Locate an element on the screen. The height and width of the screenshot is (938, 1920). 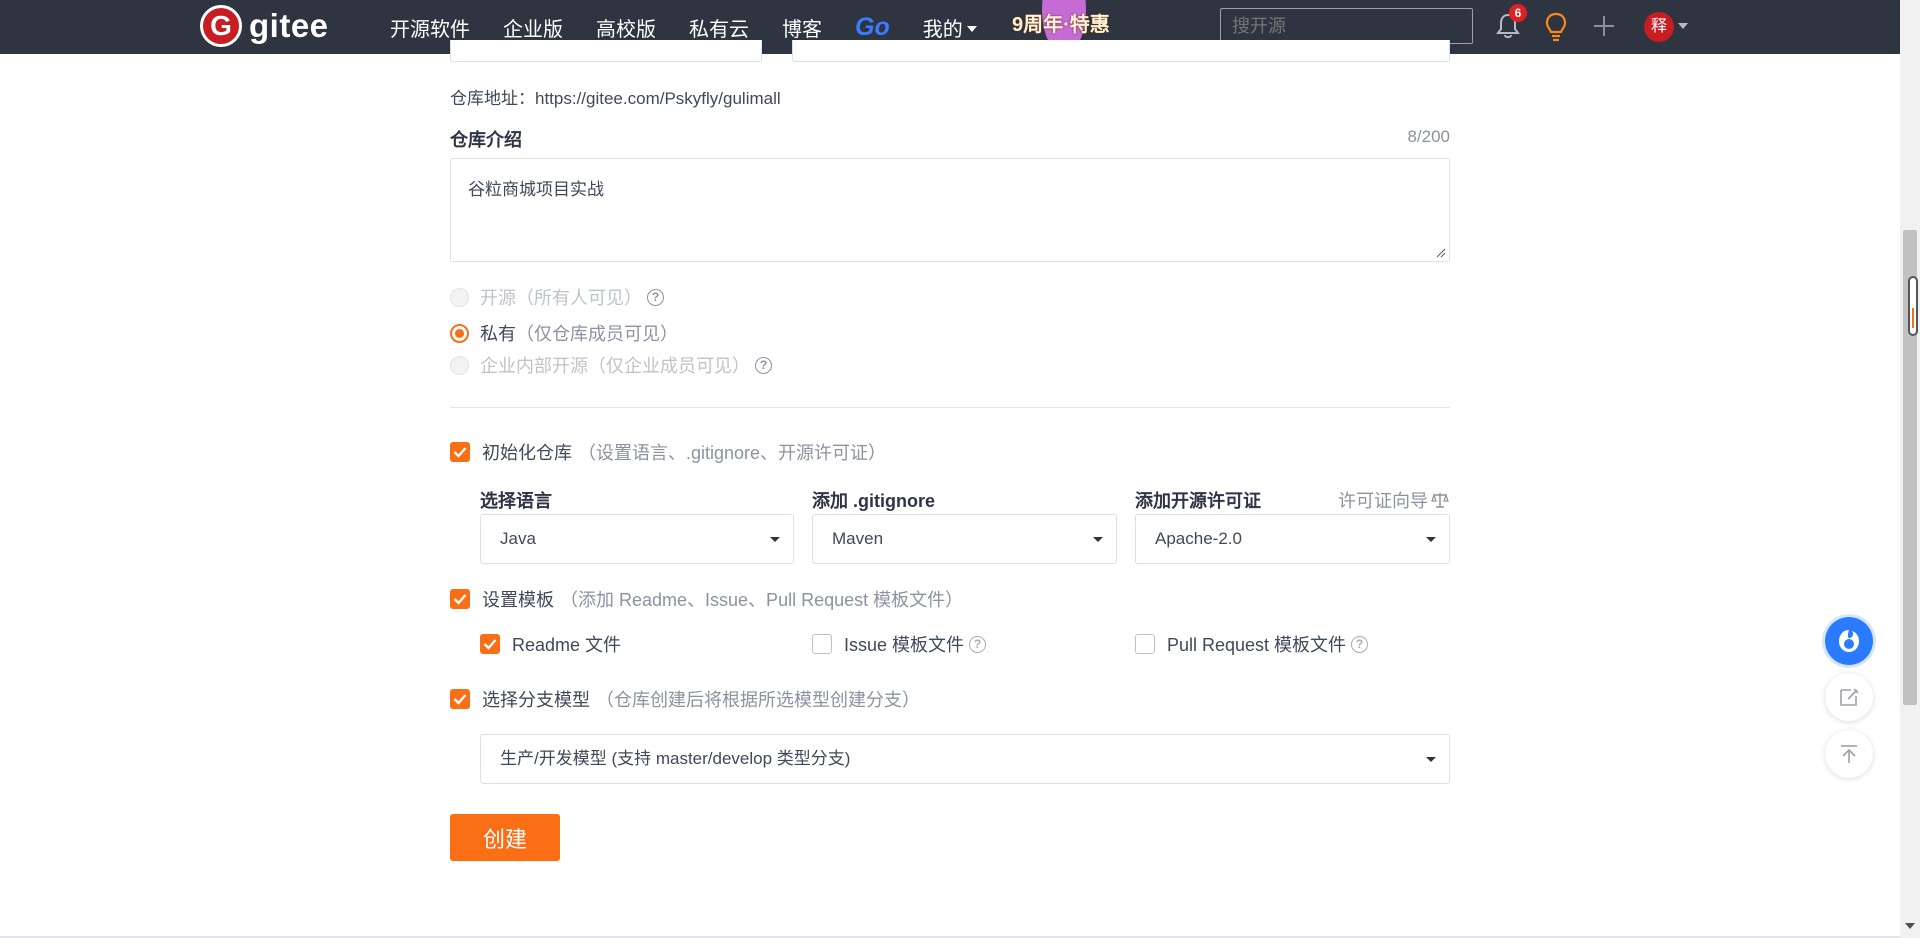
init-repo-label: 初始化仓库 is located at coordinates (527, 453).